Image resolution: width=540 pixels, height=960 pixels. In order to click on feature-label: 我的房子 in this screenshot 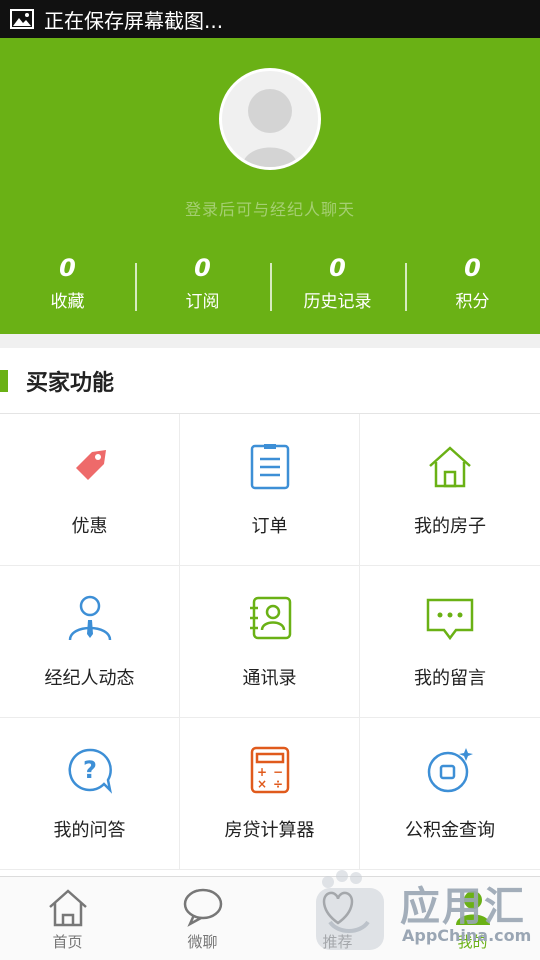, I will do `click(450, 526)`.